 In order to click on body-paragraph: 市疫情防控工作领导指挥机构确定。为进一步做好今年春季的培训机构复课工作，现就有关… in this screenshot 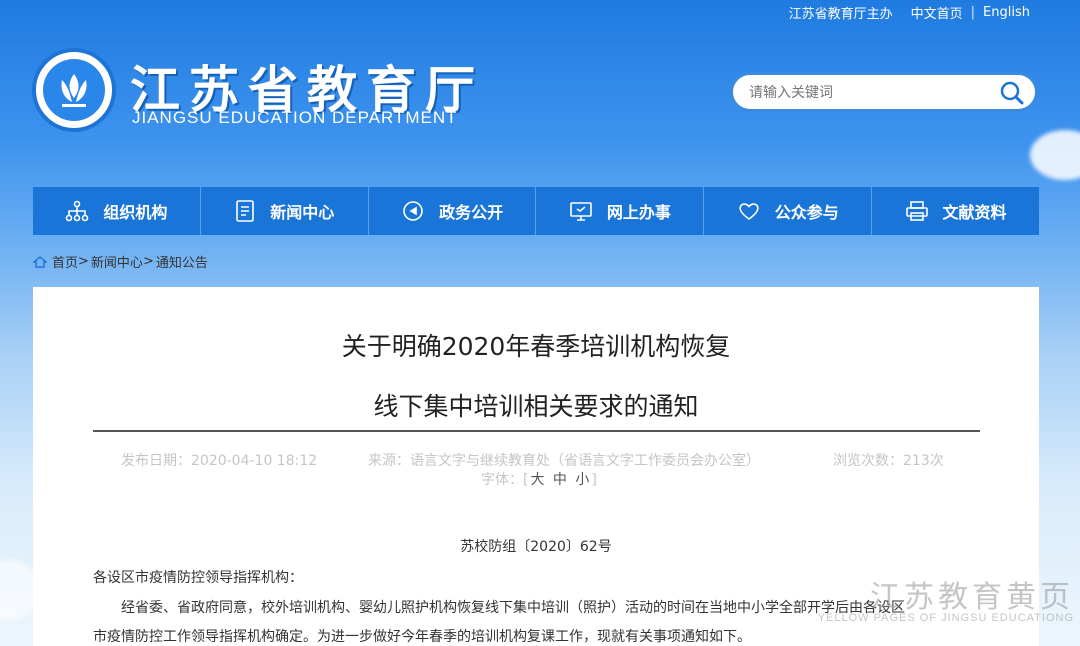, I will do `click(422, 637)`.